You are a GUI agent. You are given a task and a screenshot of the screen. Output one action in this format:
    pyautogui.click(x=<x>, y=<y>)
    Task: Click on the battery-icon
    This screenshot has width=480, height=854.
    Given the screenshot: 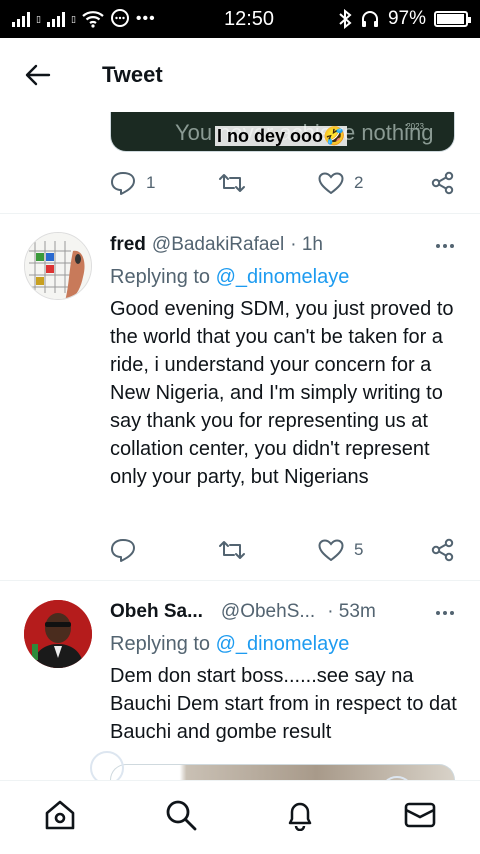 What is the action you would take?
    pyautogui.click(x=452, y=19)
    